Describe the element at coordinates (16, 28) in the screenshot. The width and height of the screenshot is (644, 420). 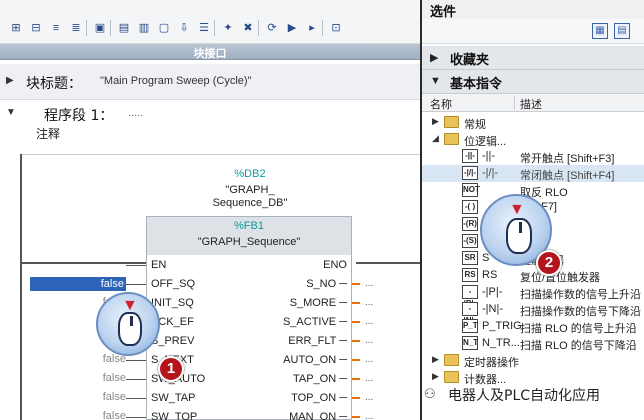
I see `insert-network-icon: ⊞` at that location.